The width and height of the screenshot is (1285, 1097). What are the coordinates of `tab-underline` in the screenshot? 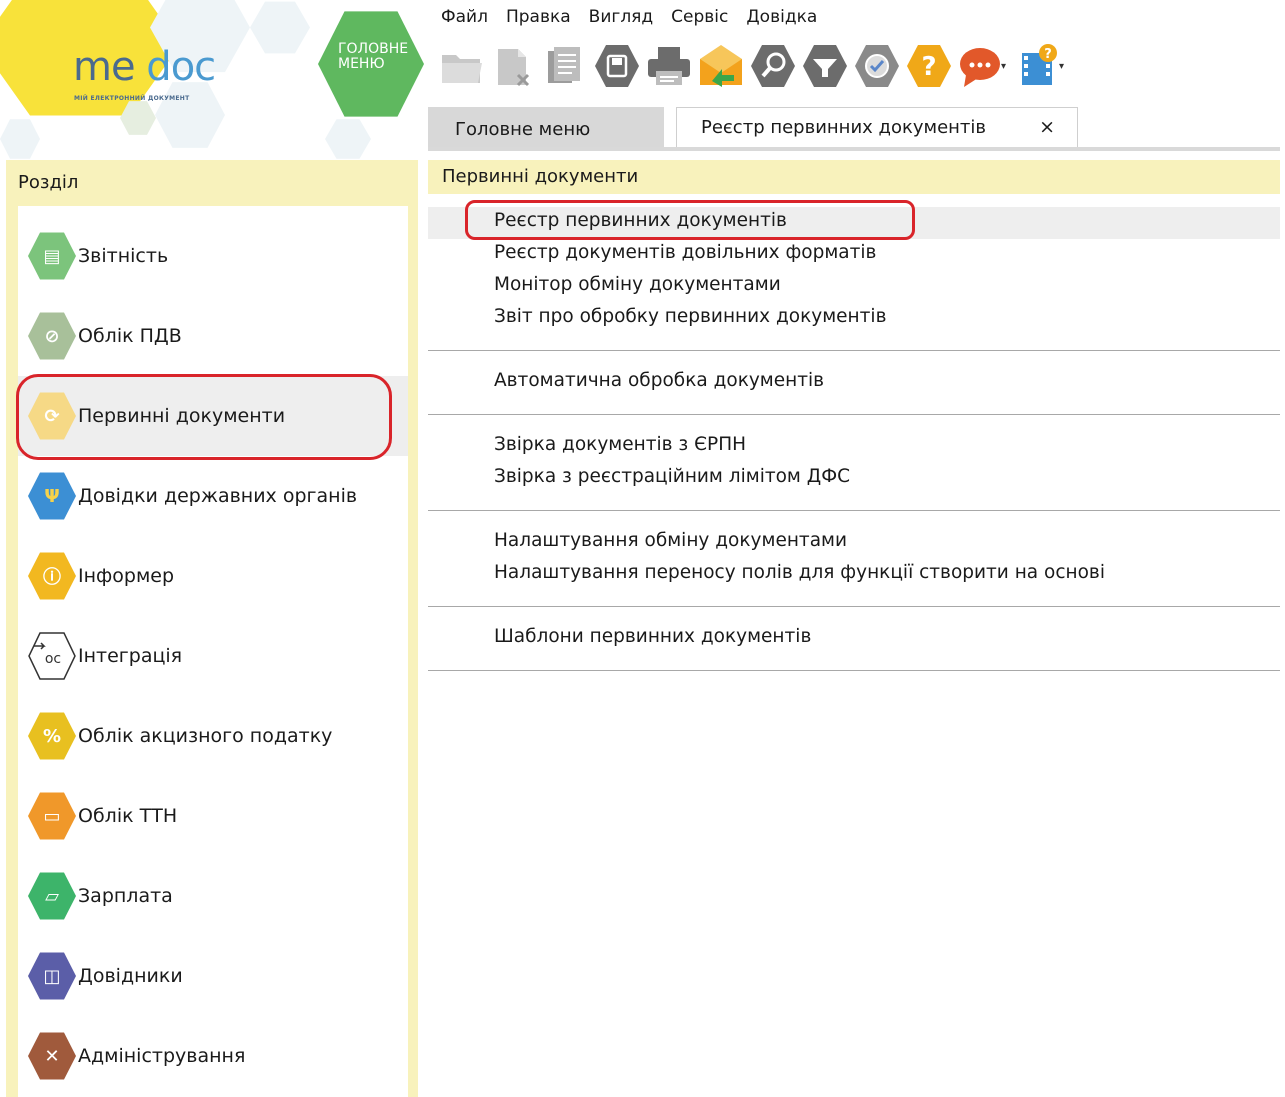 It's located at (854, 149).